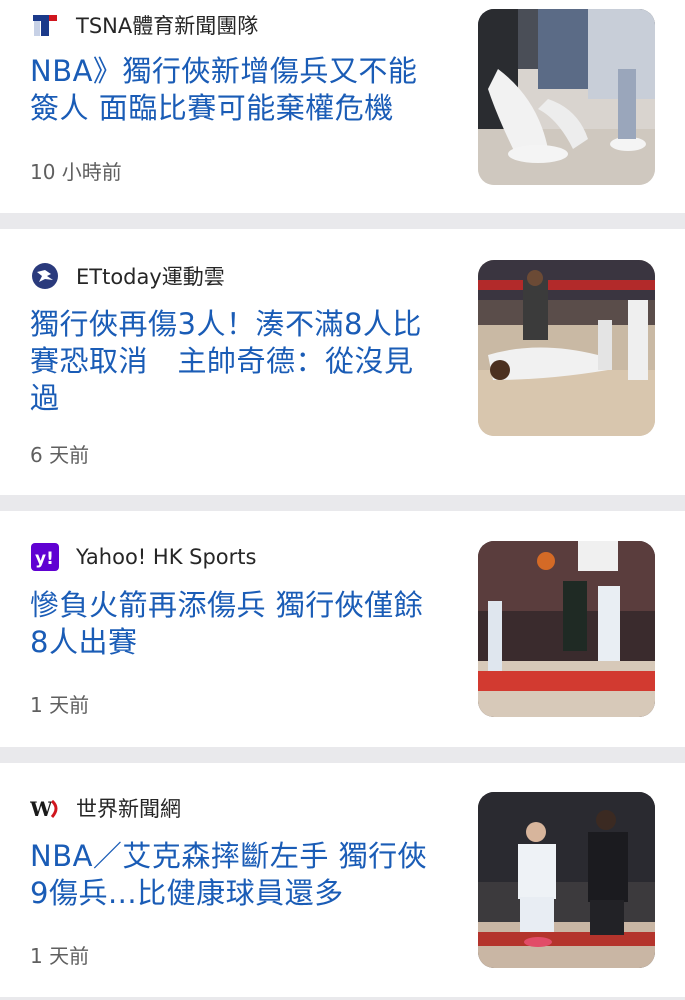 This screenshot has height=1000, width=685. I want to click on basketball-players-feet-photo, so click(566, 97).